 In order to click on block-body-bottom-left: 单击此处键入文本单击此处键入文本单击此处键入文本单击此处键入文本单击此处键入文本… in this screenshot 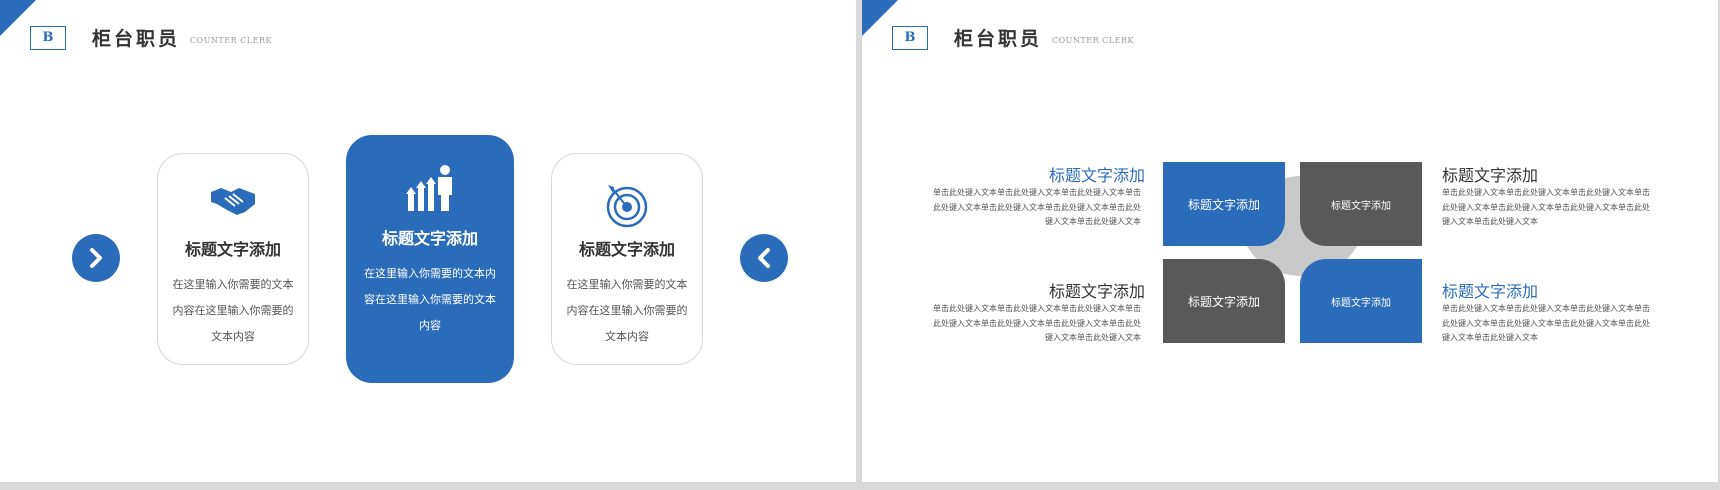, I will do `click(1037, 323)`.